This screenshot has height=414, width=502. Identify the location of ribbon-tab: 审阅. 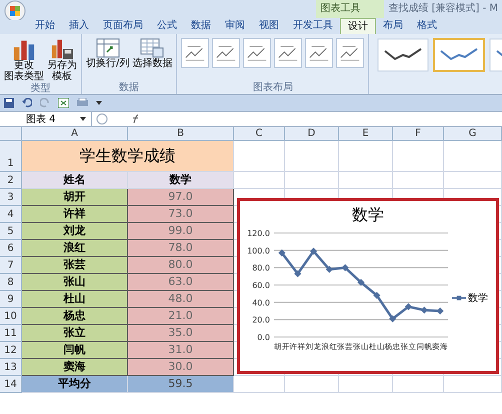
(235, 26).